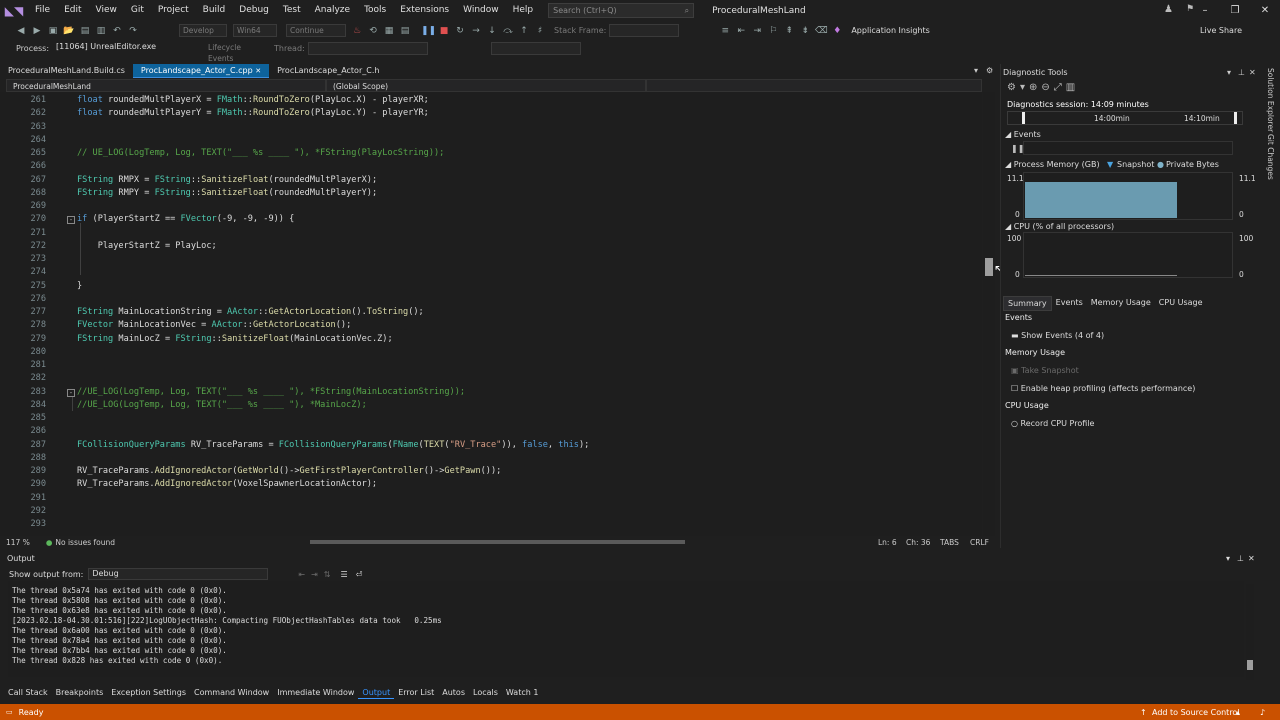  What do you see at coordinates (773, 31) in the screenshot?
I see `bookmark-icon: ⚐` at bounding box center [773, 31].